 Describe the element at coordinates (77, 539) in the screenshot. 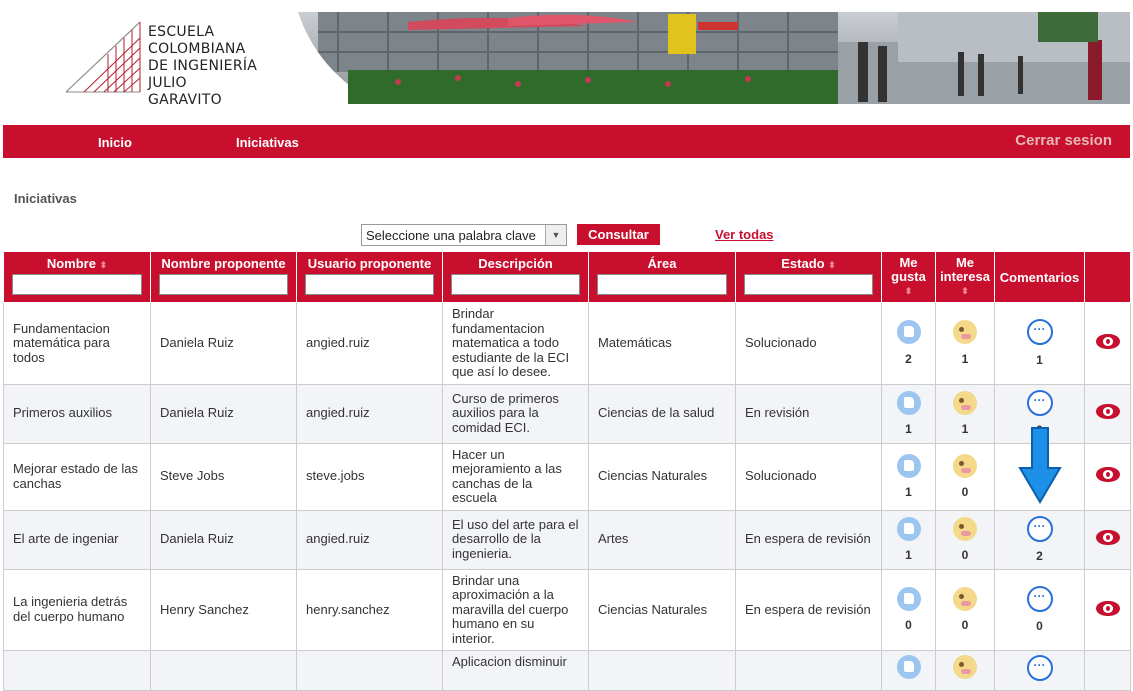

I see `cell-nombre: El arte de ingeniar` at that location.